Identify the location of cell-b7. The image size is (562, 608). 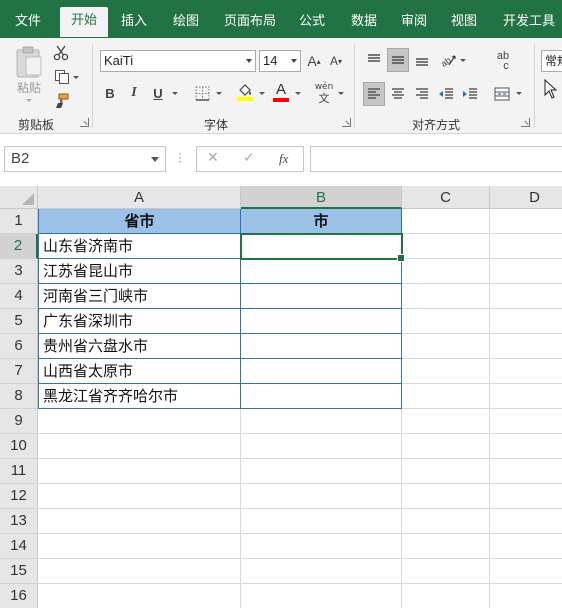
(321, 371).